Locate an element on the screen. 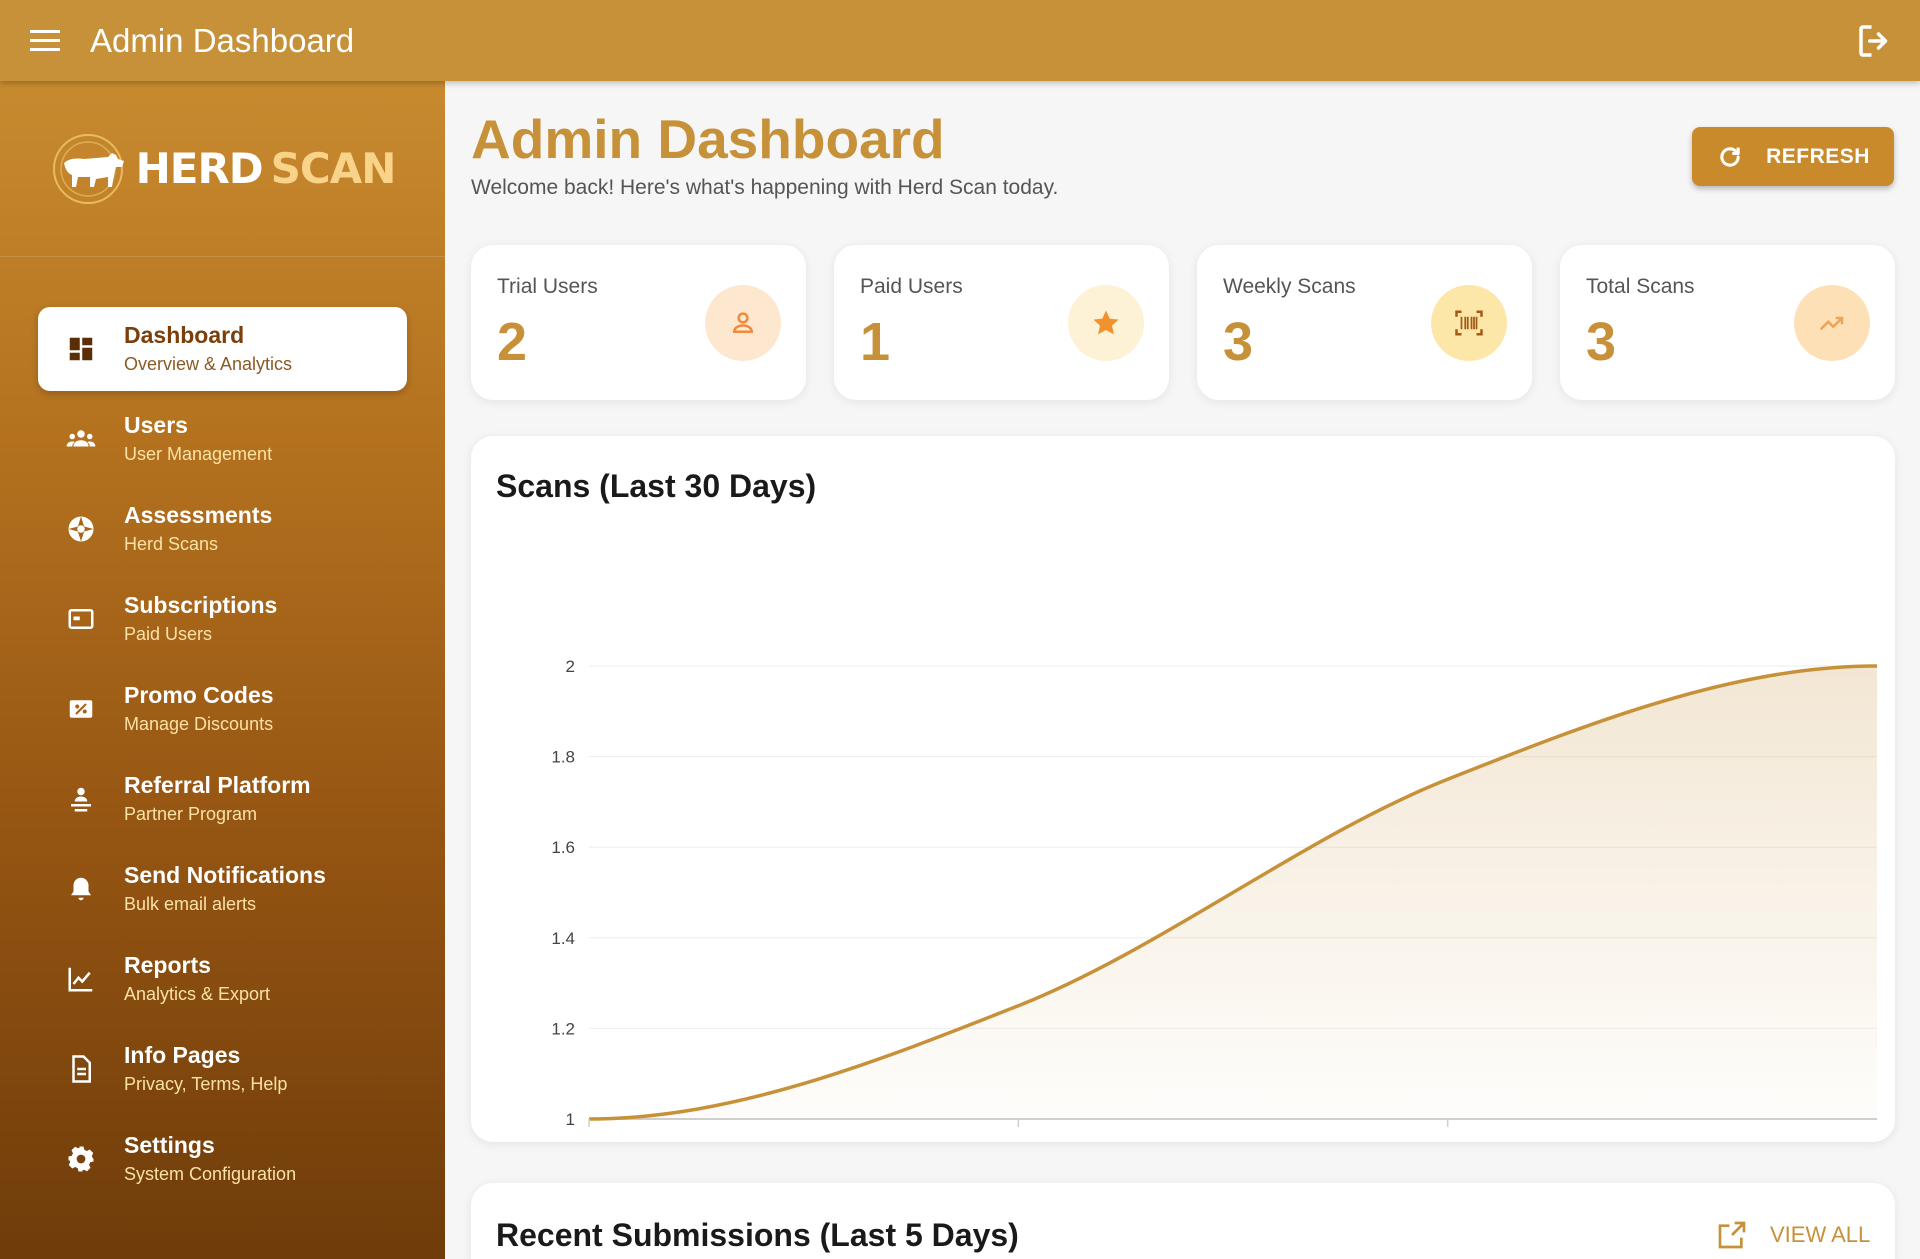 Image resolution: width=1920 pixels, height=1259 pixels. stat-card-weekly-scans: Weekly Scans 3 is located at coordinates (1364, 322).